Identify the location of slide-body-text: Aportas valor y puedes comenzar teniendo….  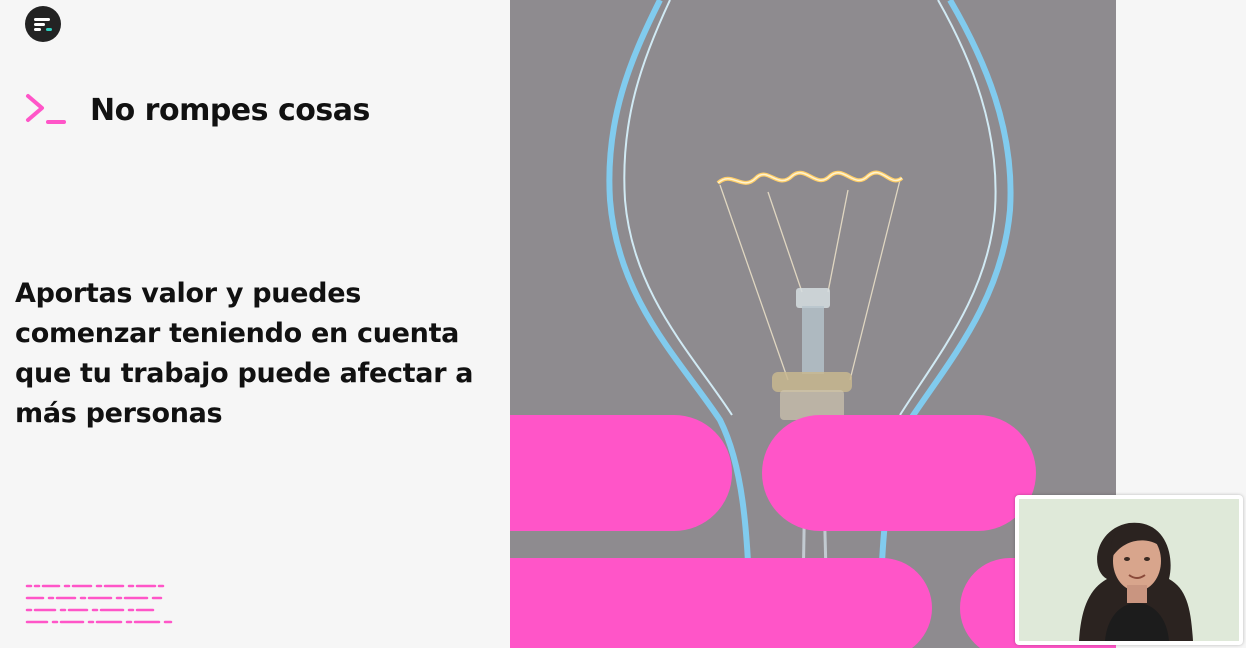
(244, 353).